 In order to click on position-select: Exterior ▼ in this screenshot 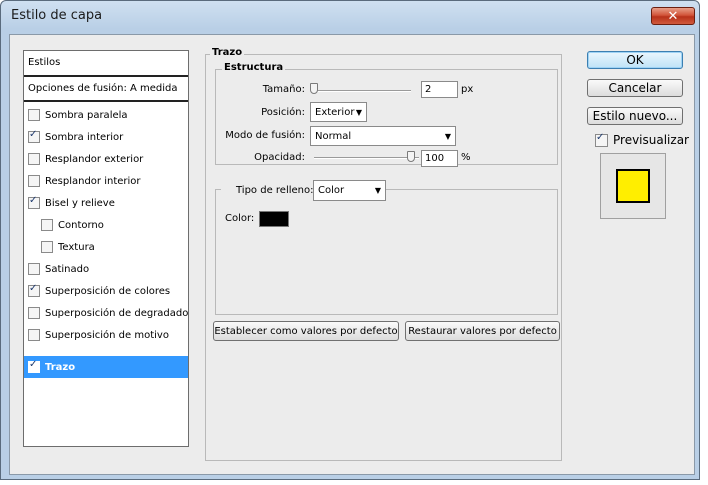, I will do `click(338, 112)`.